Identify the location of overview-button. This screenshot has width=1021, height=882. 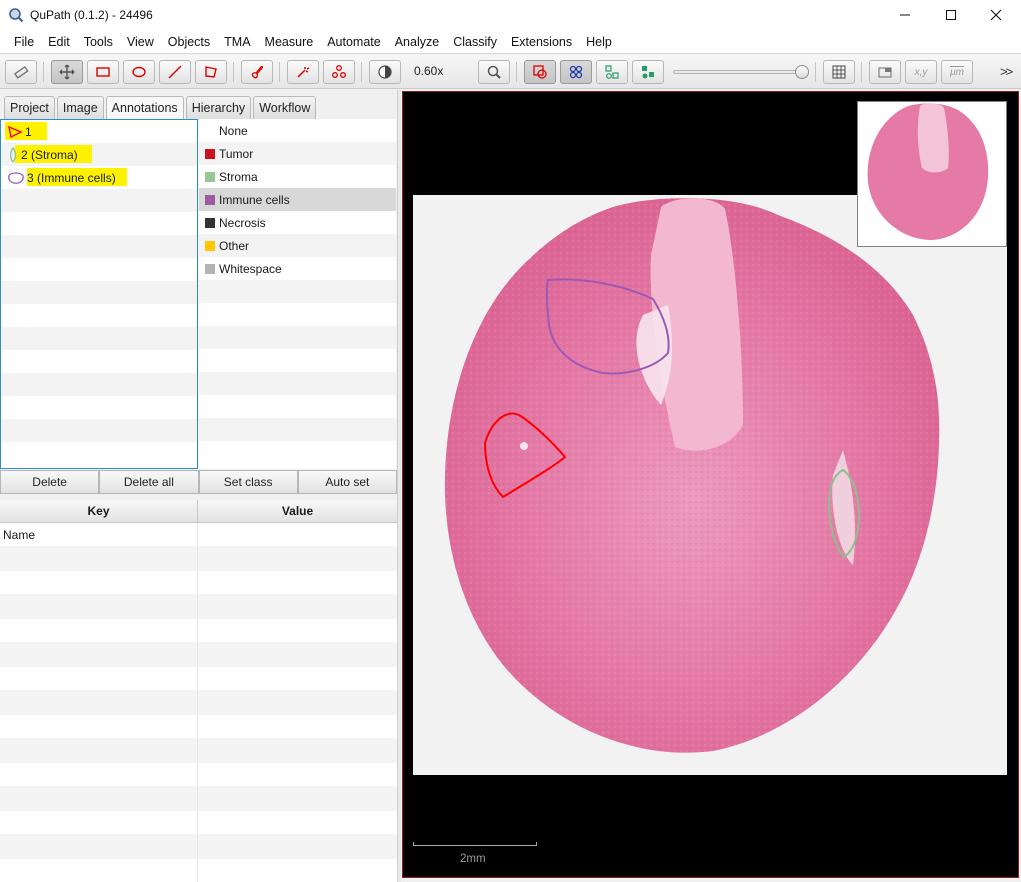
(885, 72).